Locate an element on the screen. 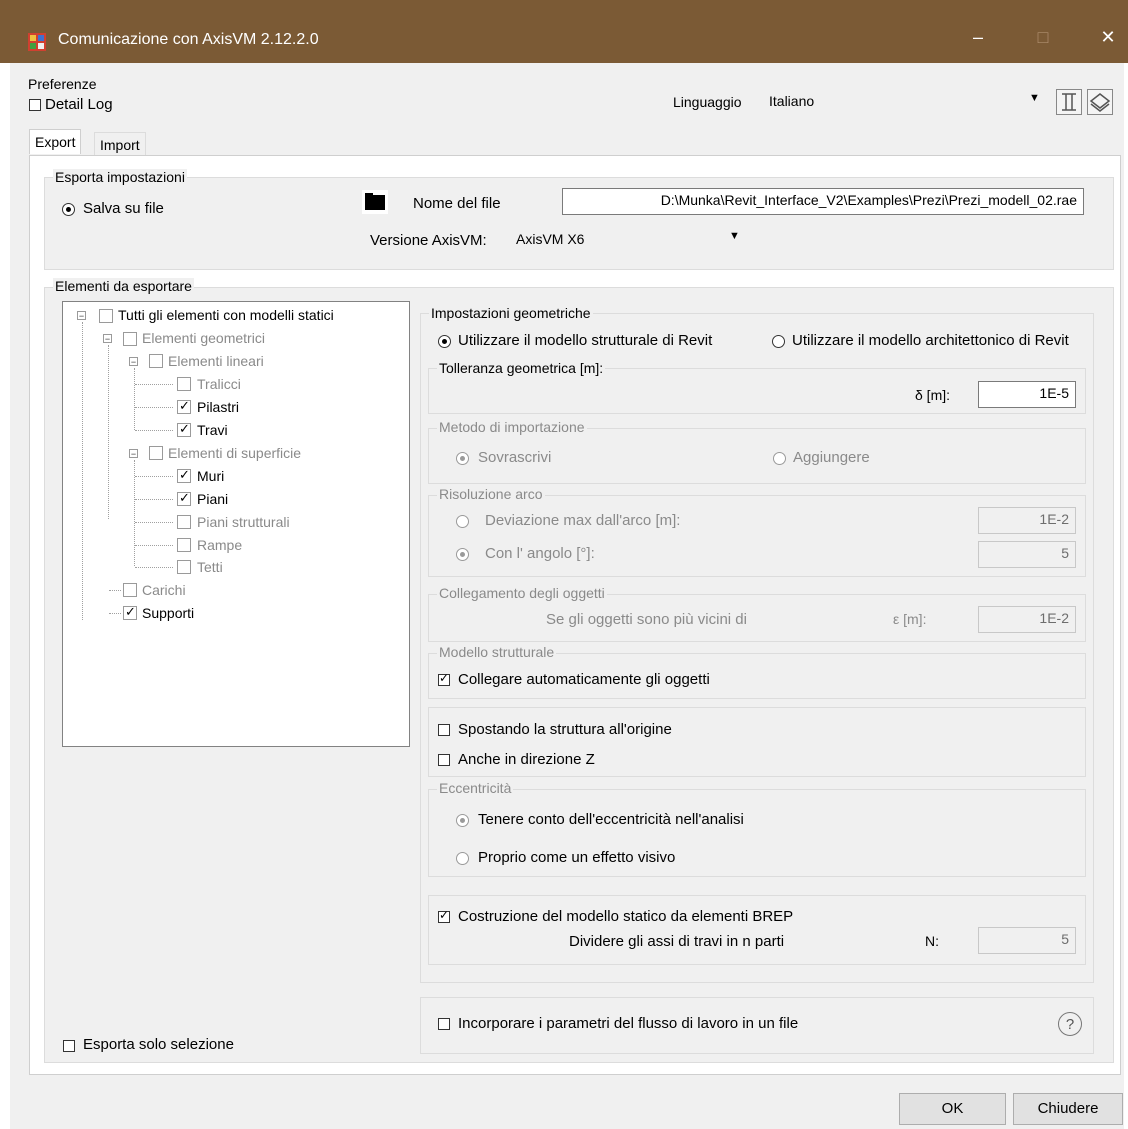  tree-checkbox-travi is located at coordinates (184, 429).